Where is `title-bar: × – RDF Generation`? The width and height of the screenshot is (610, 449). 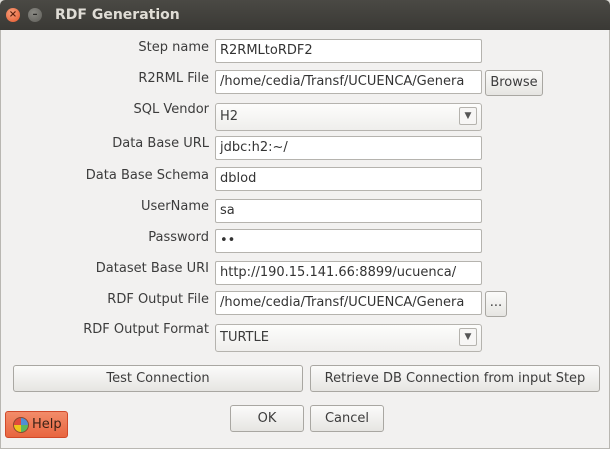
title-bar: × – RDF Generation is located at coordinates (305, 15).